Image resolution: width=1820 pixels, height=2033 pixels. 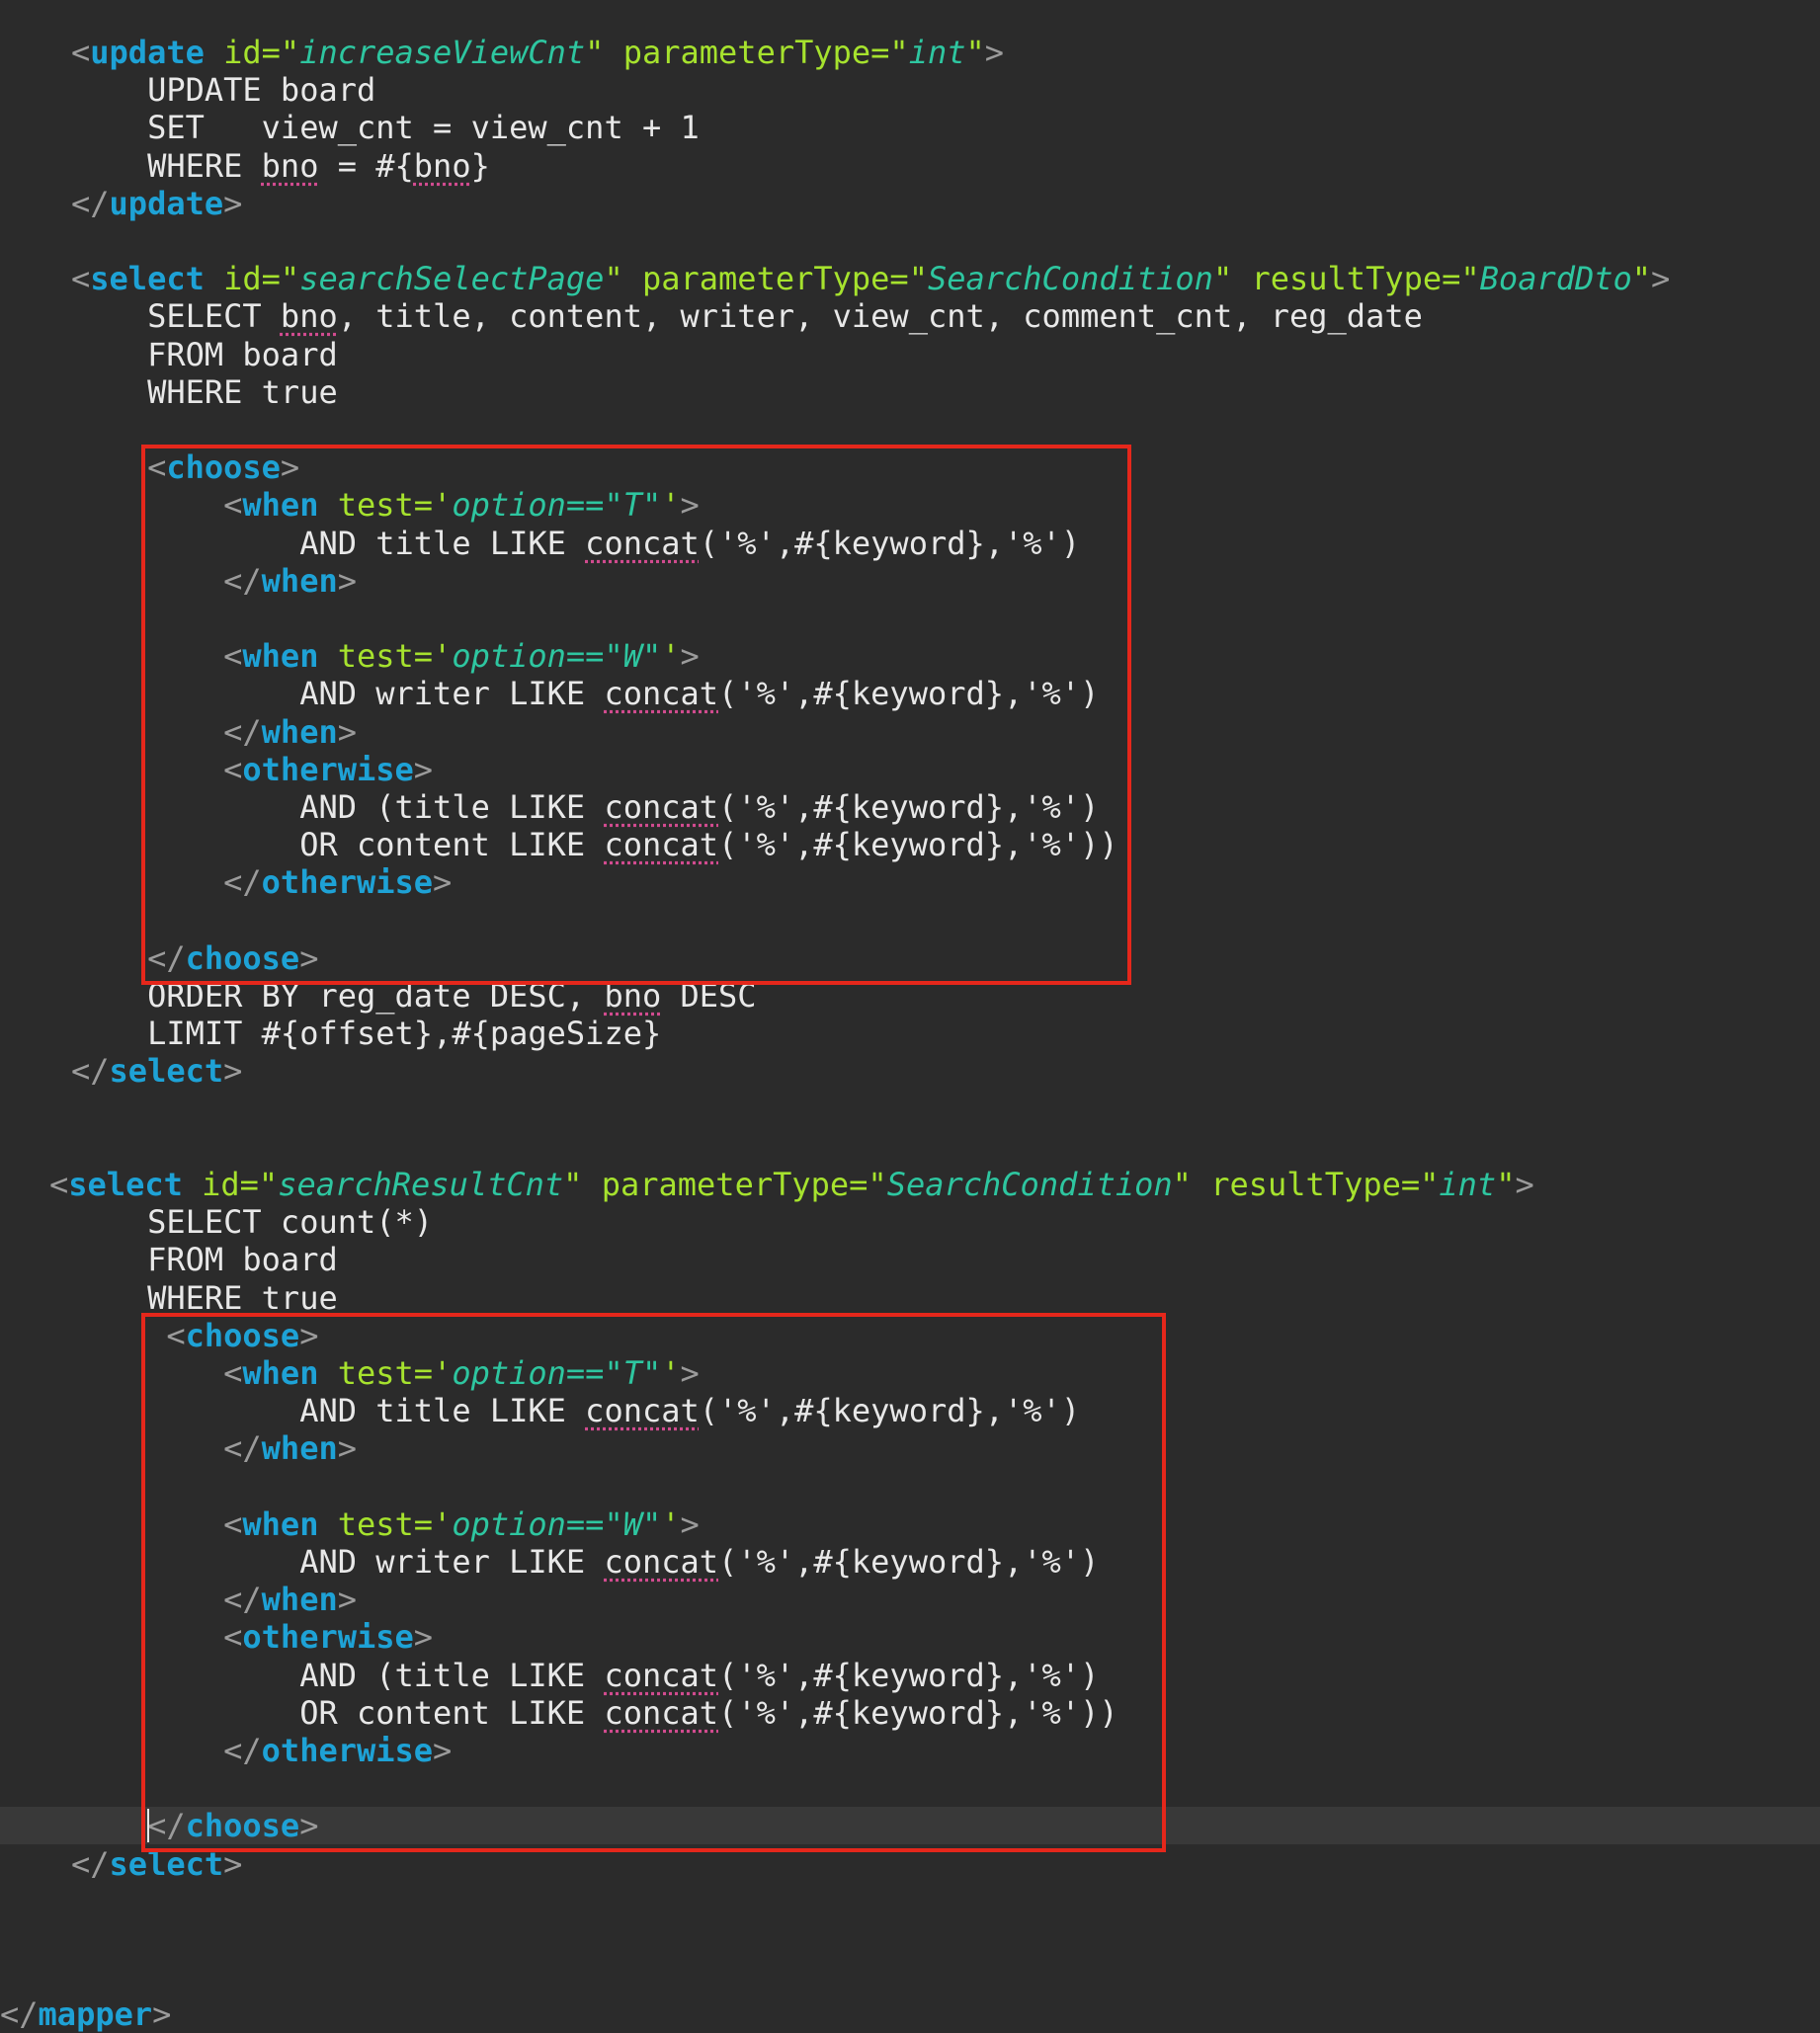 What do you see at coordinates (480, 165) in the screenshot?
I see `code-text: }` at bounding box center [480, 165].